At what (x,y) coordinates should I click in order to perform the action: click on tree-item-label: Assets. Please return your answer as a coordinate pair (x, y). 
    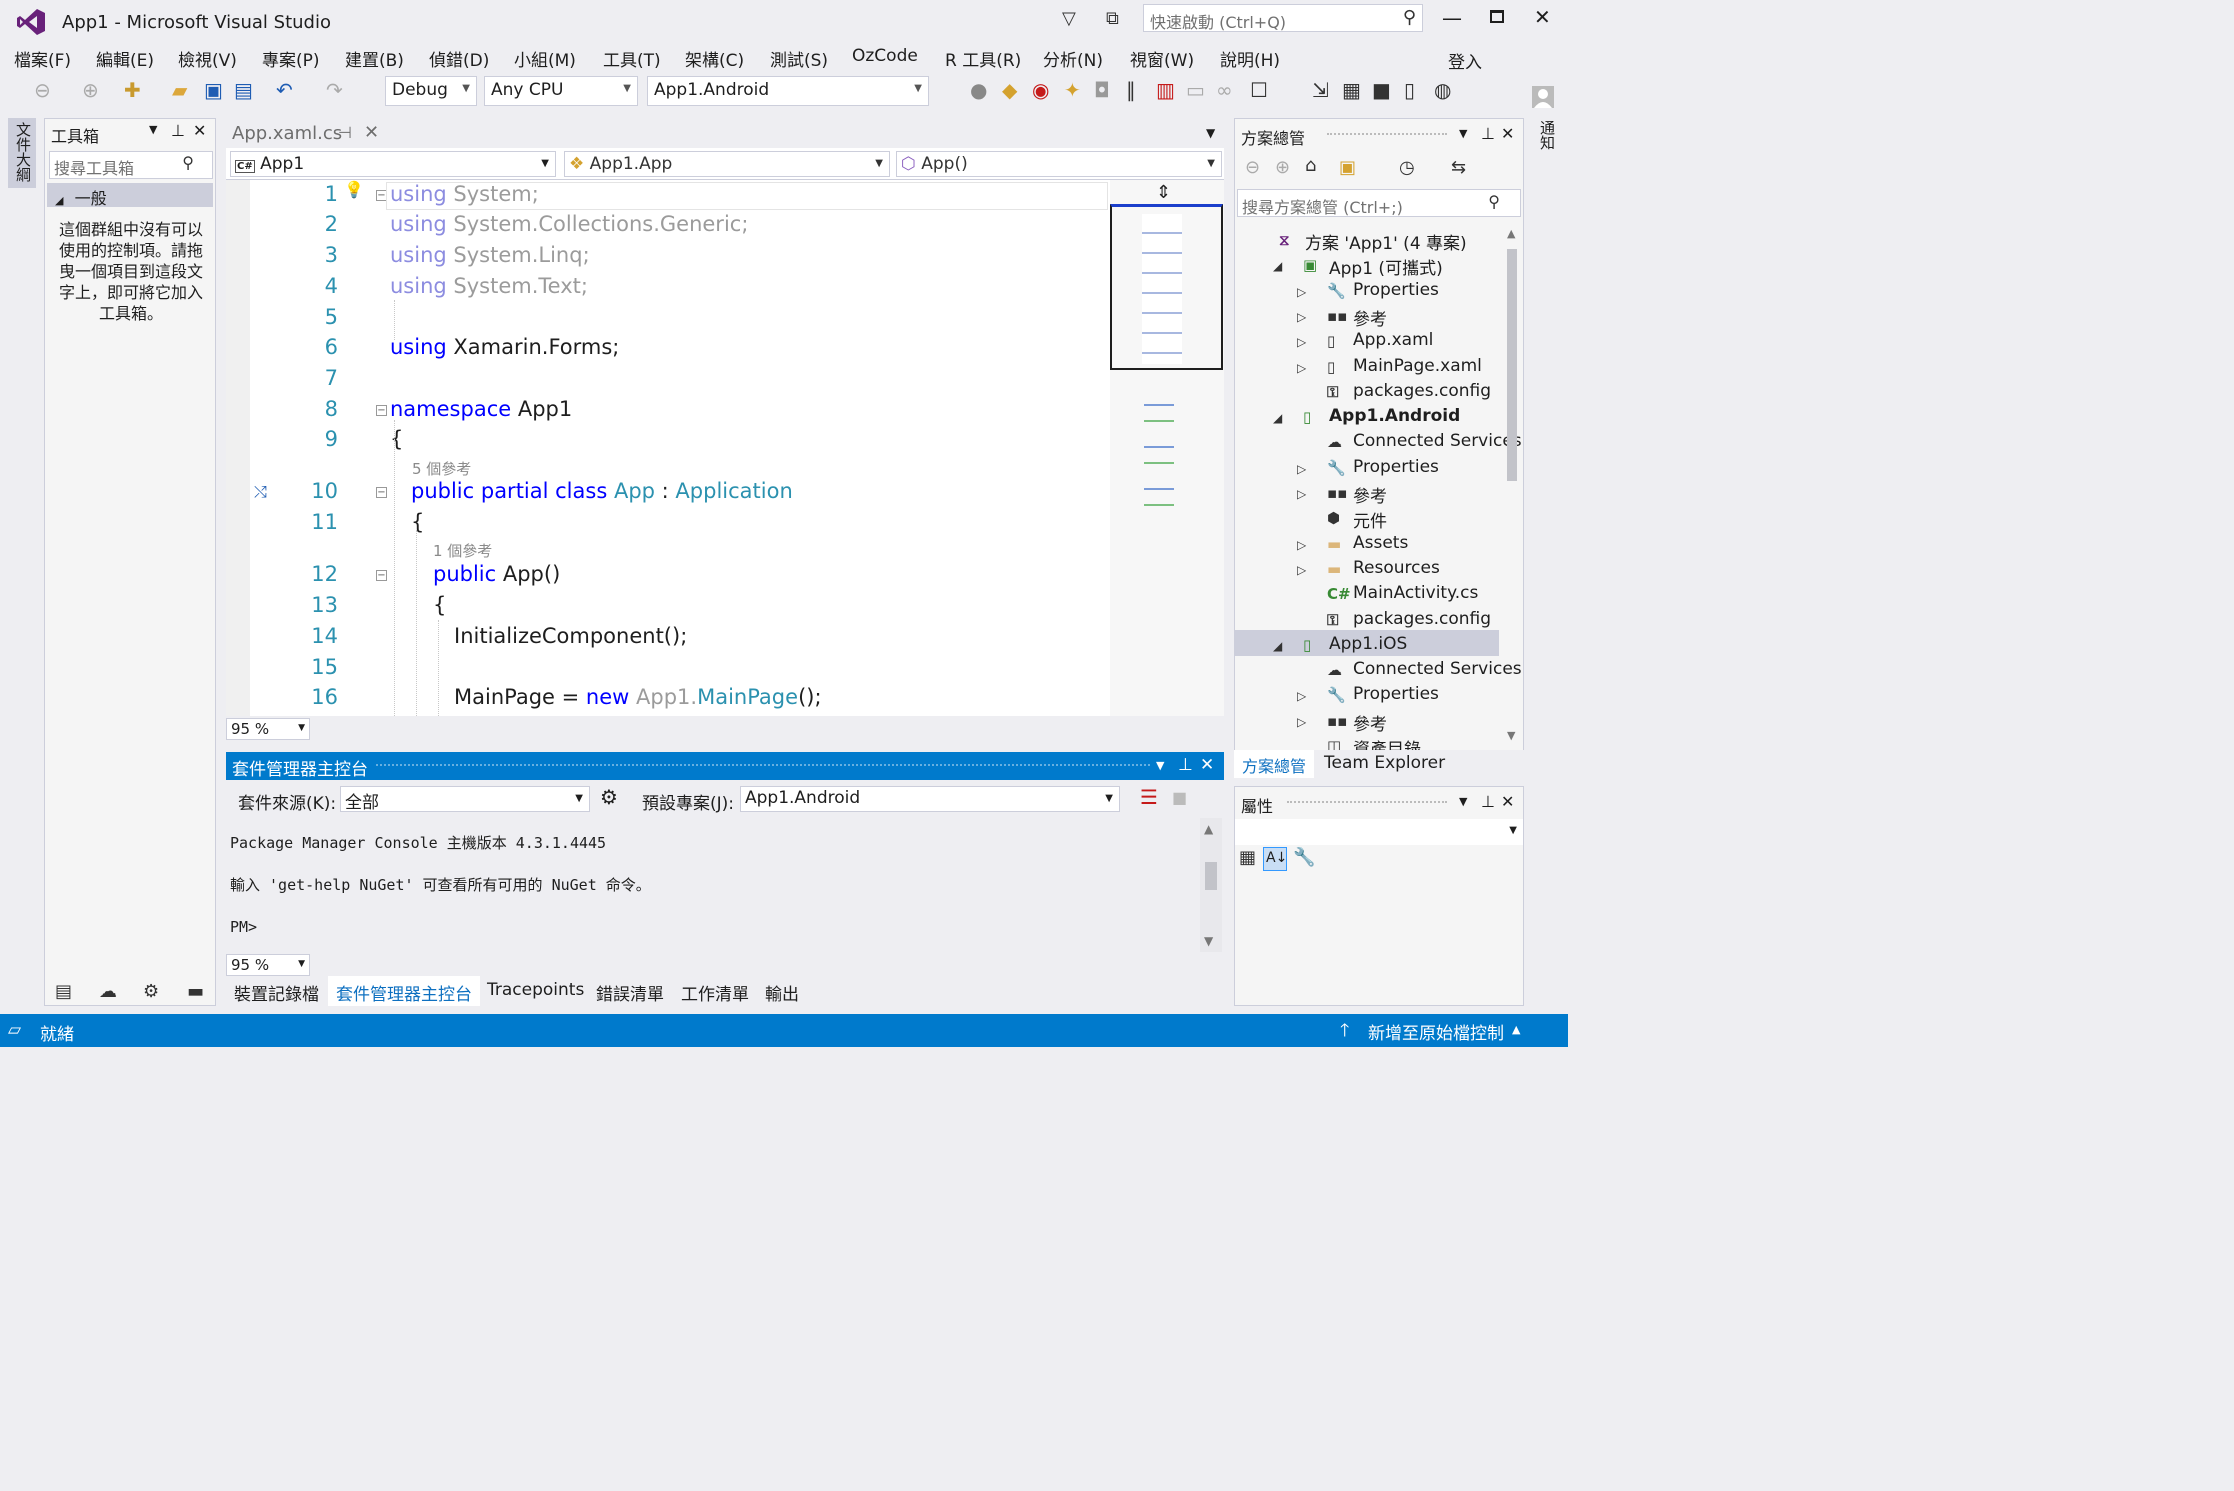
    Looking at the image, I should click on (1380, 543).